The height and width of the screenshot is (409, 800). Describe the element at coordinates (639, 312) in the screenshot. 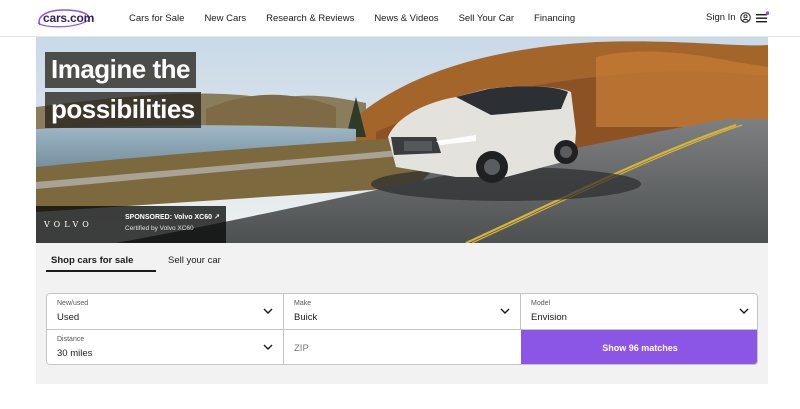

I see `model-select: Model Envision` at that location.